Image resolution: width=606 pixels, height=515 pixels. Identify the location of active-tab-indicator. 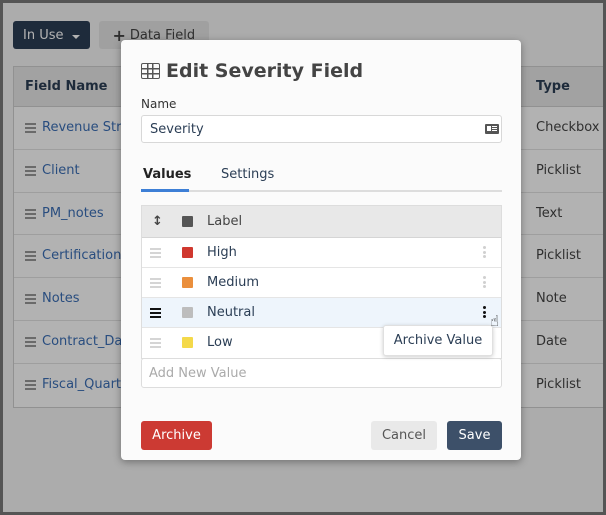
(165, 190).